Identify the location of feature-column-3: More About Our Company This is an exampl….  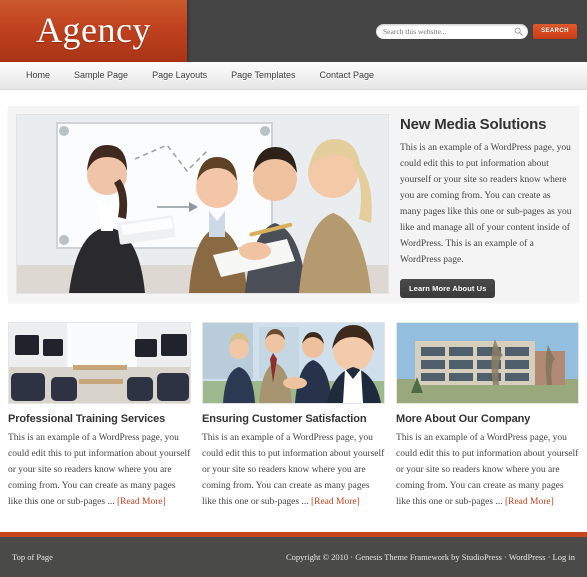
(487, 416).